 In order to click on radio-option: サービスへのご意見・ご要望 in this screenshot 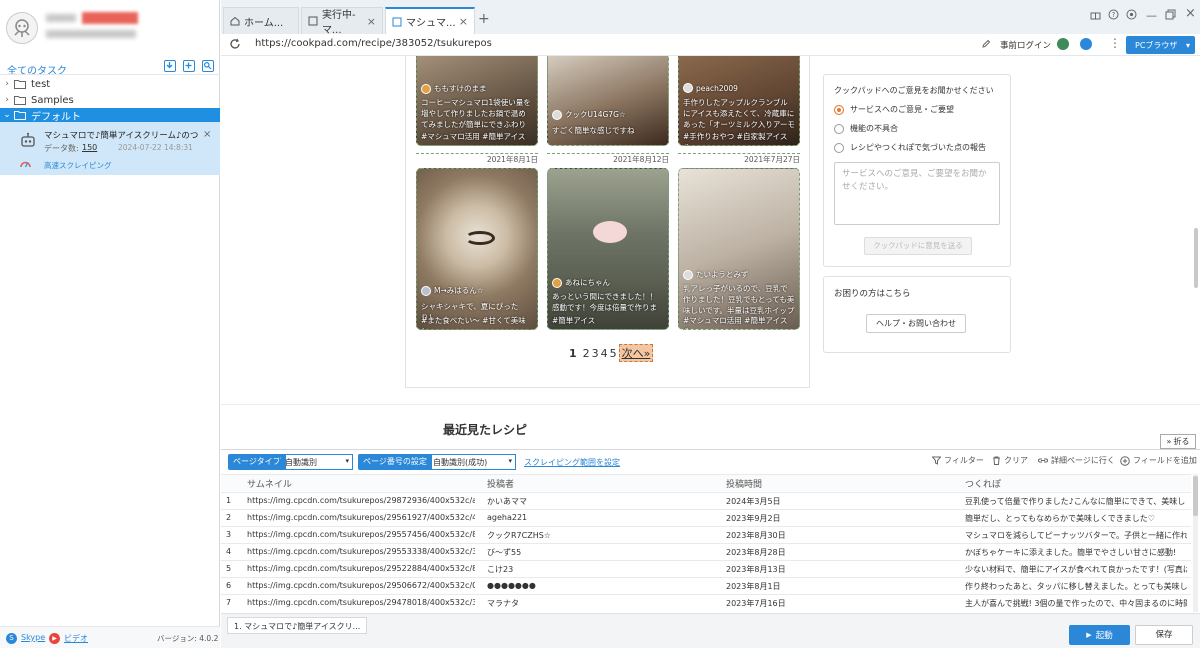, I will do `click(894, 109)`.